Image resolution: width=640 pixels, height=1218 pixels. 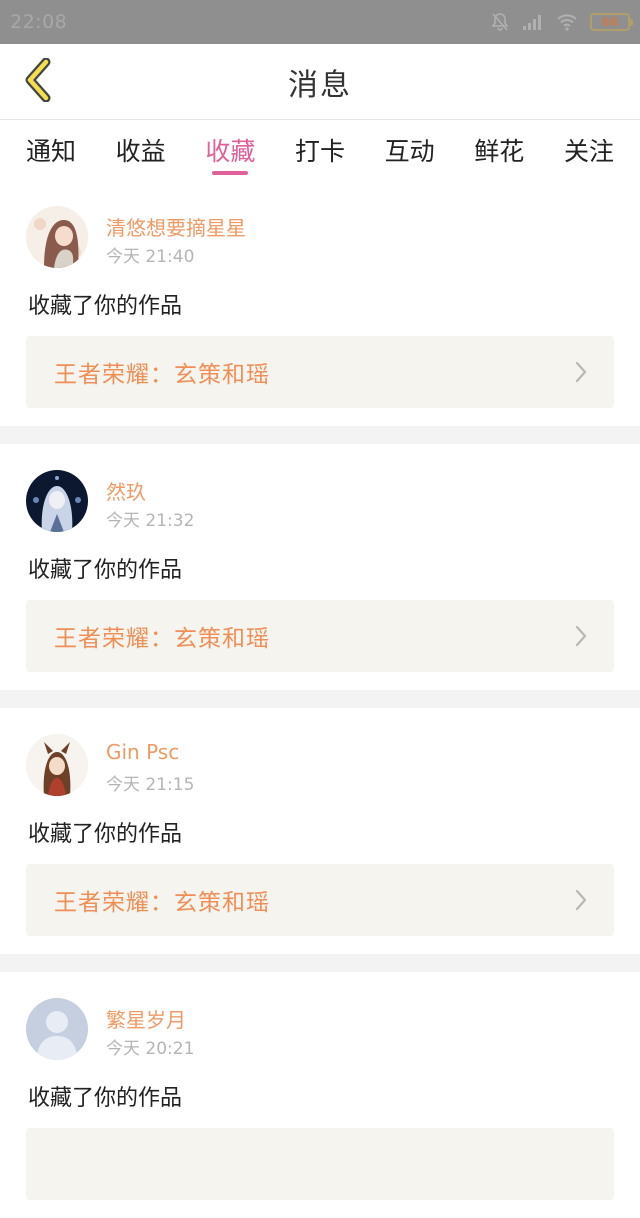 What do you see at coordinates (320, 85) in the screenshot?
I see `page-title: 消息` at bounding box center [320, 85].